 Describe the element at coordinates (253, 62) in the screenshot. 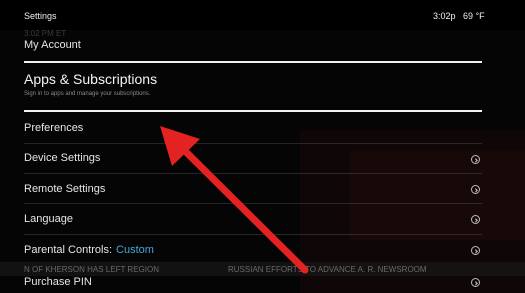

I see `section-divider-top` at that location.